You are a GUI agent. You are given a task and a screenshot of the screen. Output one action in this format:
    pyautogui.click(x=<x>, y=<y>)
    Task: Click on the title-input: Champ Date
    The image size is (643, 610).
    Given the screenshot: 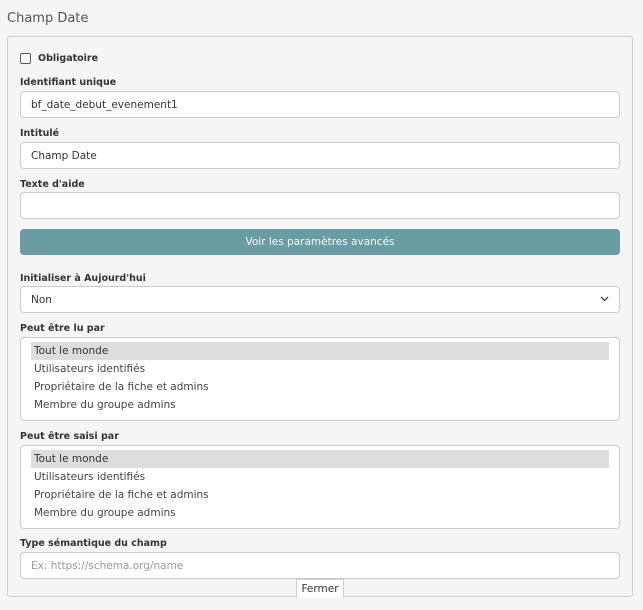 What is the action you would take?
    pyautogui.click(x=320, y=155)
    